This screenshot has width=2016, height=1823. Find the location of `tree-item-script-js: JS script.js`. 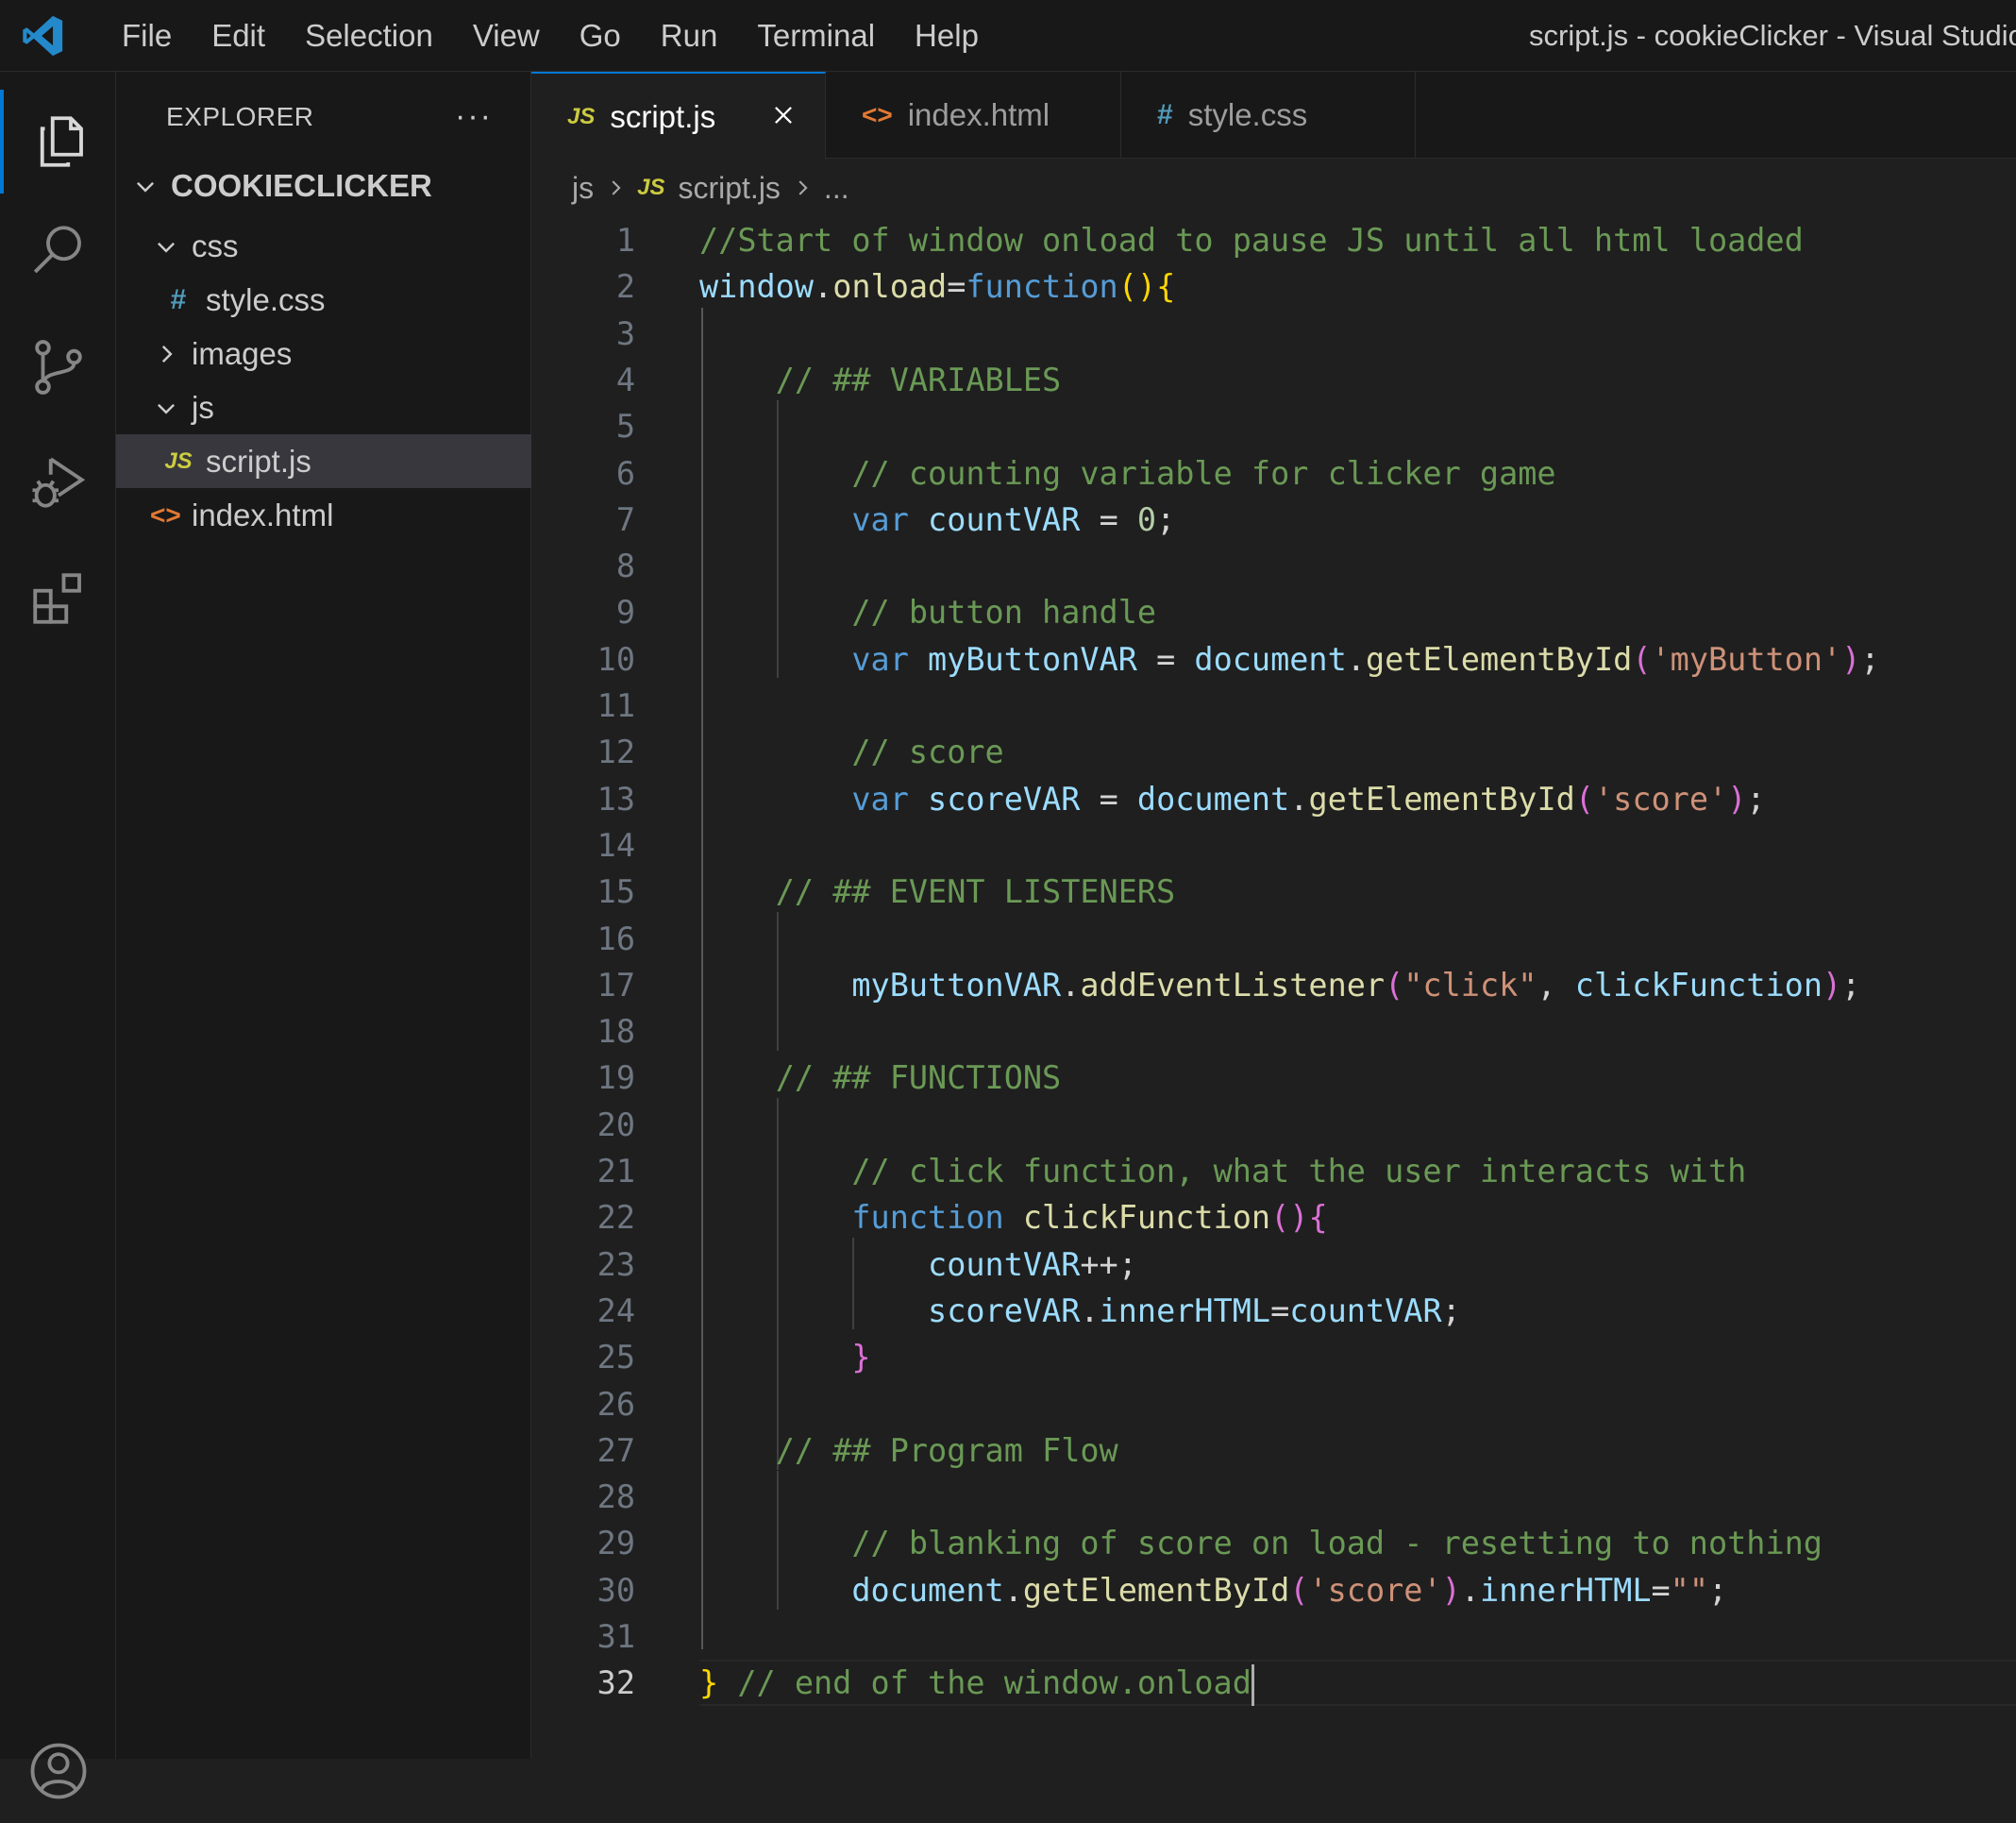

tree-item-script-js: JS script.js is located at coordinates (323, 461).